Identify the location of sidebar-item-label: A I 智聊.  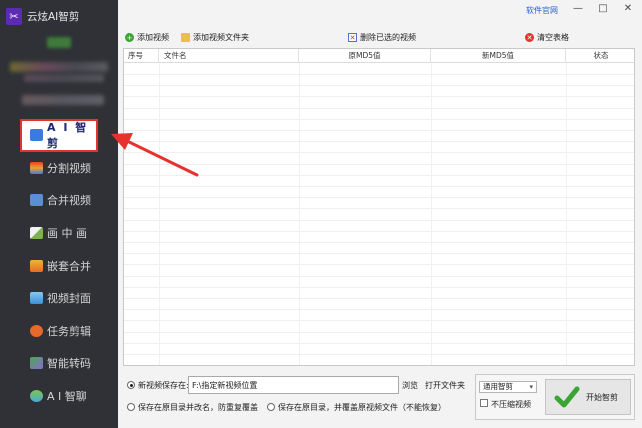
(67, 397).